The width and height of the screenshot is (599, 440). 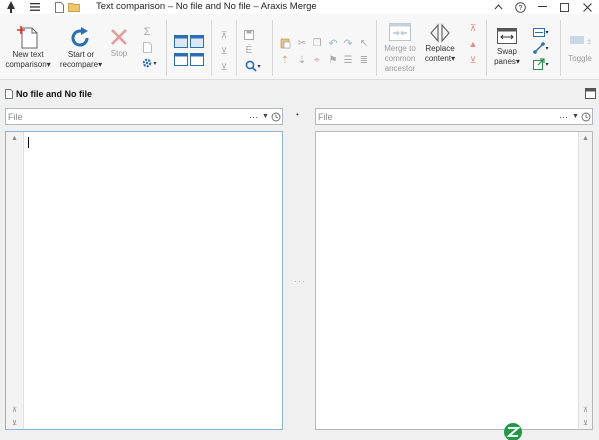 What do you see at coordinates (473, 44) in the screenshot?
I see `previous-conflict-icon: ▲` at bounding box center [473, 44].